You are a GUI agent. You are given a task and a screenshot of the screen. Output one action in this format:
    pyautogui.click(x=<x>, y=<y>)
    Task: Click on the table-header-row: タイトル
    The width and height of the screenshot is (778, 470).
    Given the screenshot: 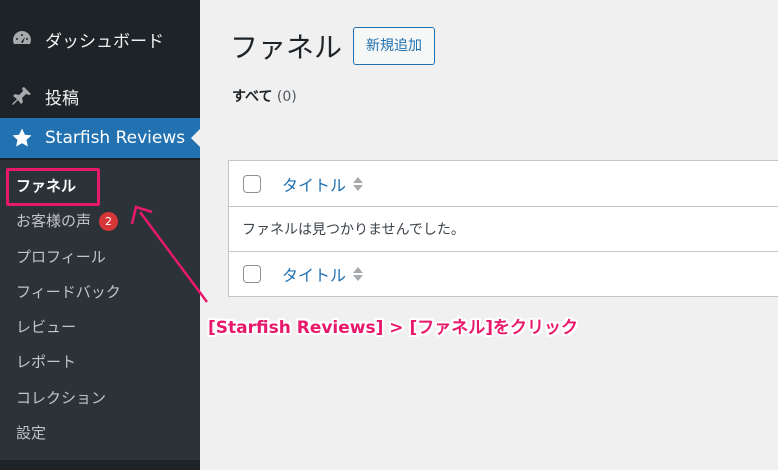 What is the action you would take?
    pyautogui.click(x=503, y=184)
    